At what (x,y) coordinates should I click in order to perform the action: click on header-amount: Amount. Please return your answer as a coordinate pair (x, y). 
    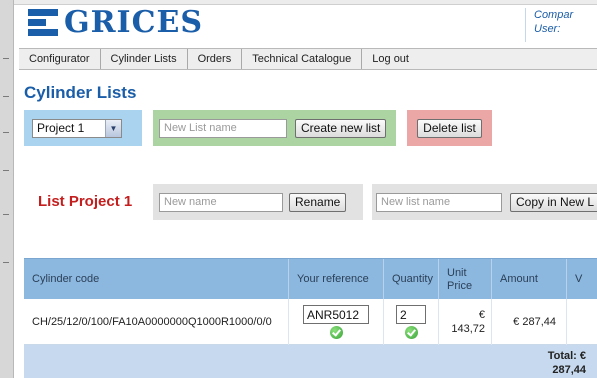
    Looking at the image, I should click on (529, 279).